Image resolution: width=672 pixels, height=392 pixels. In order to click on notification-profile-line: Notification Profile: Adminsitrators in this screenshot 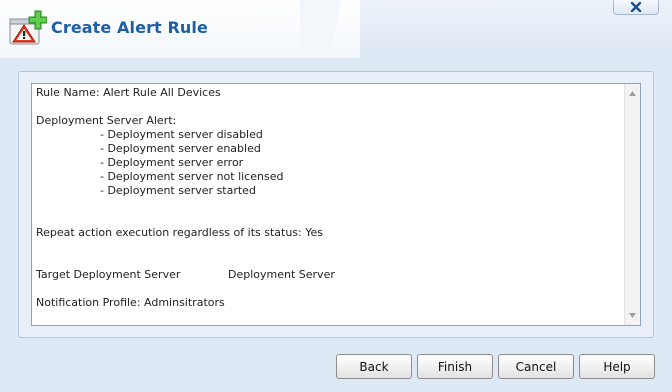, I will do `click(130, 302)`.